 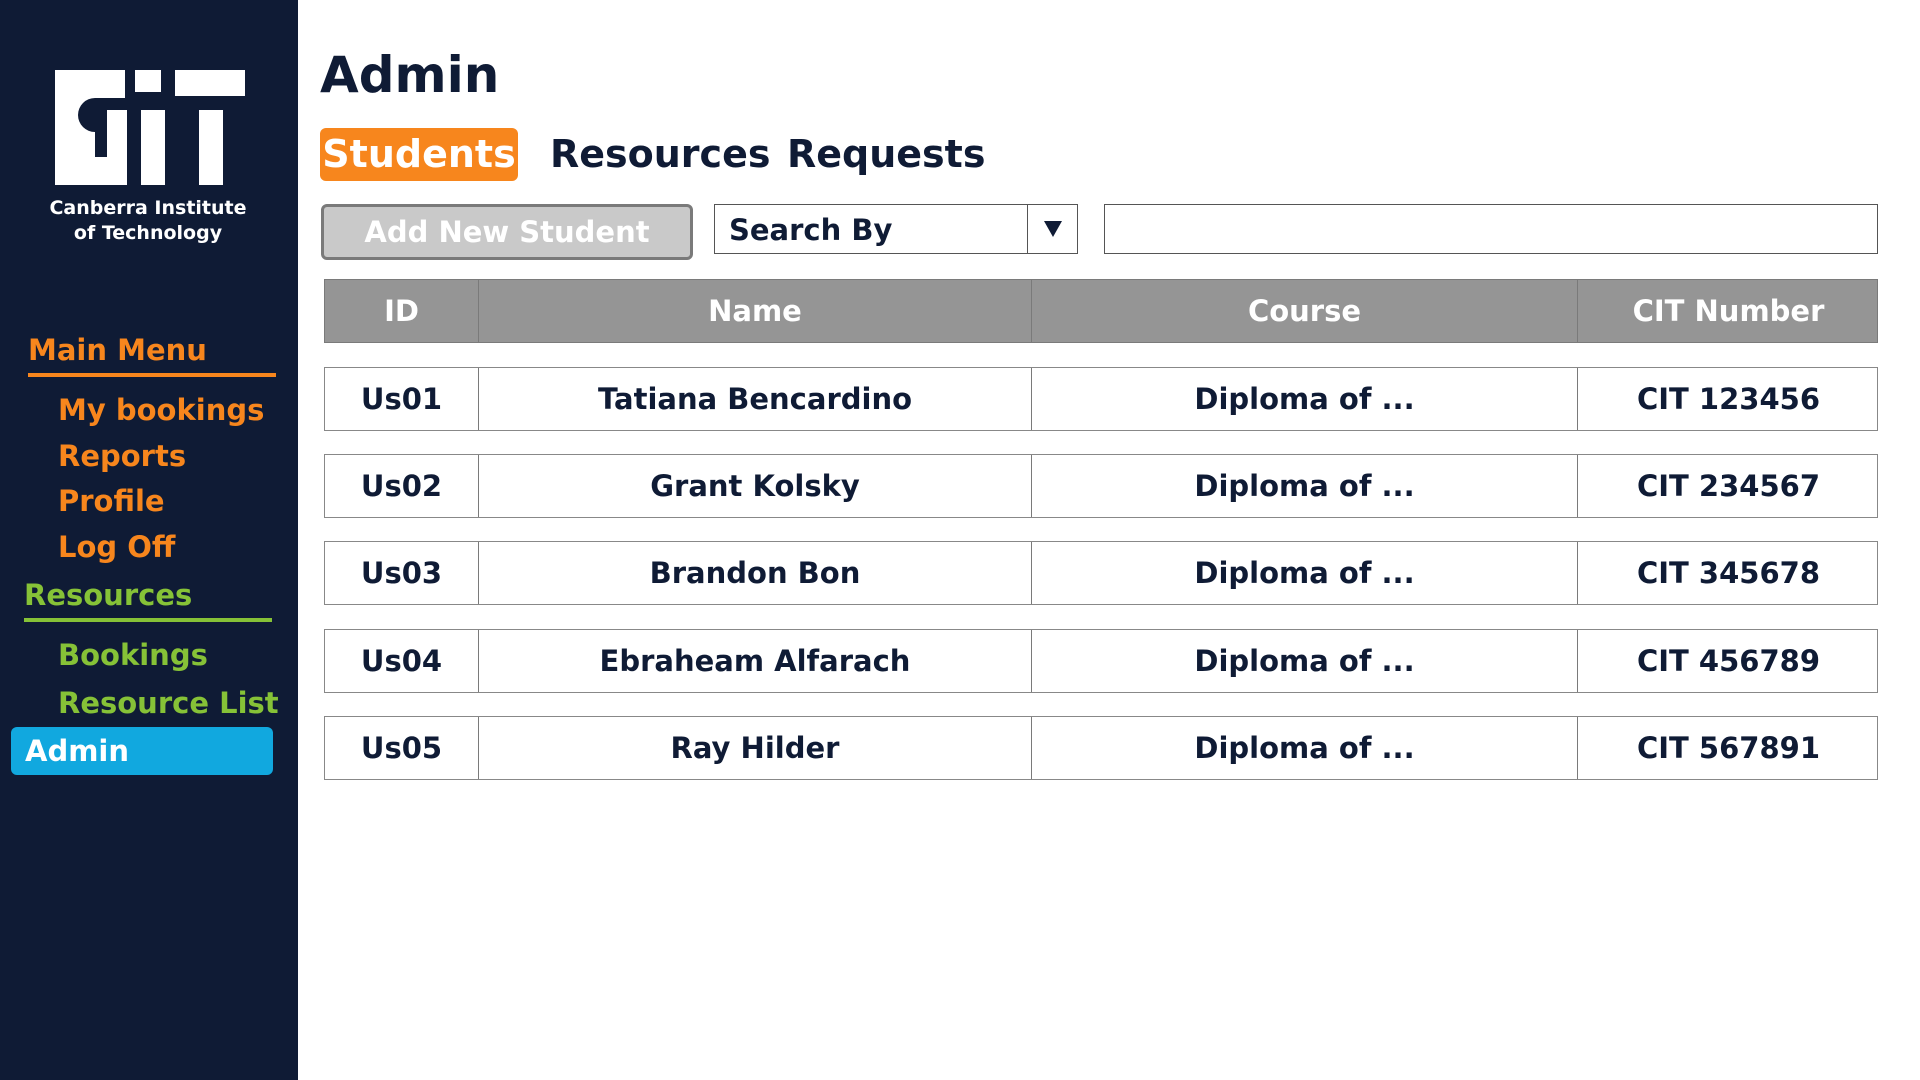 What do you see at coordinates (122, 456) in the screenshot?
I see `sidebar-item-reports: Reports` at bounding box center [122, 456].